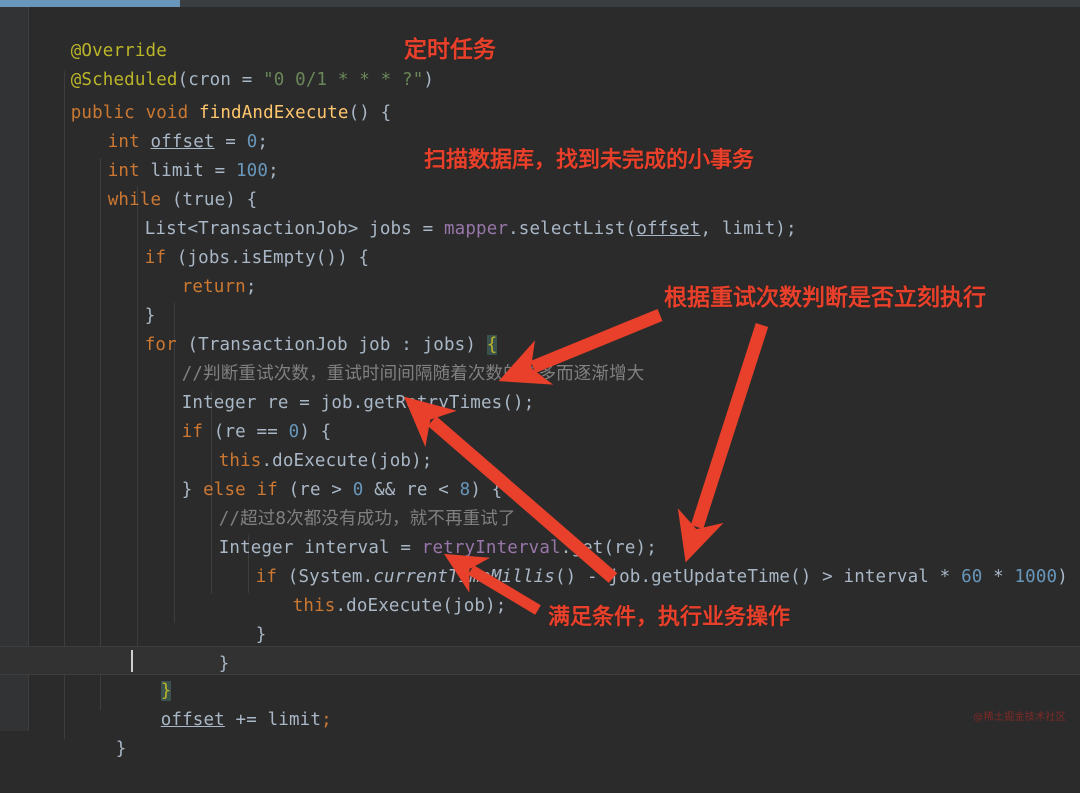 Image resolution: width=1080 pixels, height=793 pixels. What do you see at coordinates (145, 674) in the screenshot?
I see `code-line-23: }` at bounding box center [145, 674].